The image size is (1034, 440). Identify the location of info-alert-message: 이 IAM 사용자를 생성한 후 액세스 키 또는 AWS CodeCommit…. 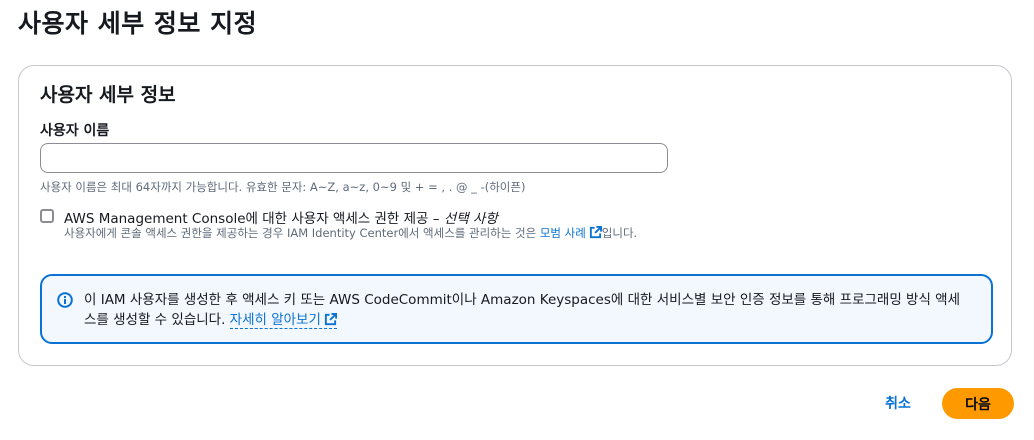
(522, 310).